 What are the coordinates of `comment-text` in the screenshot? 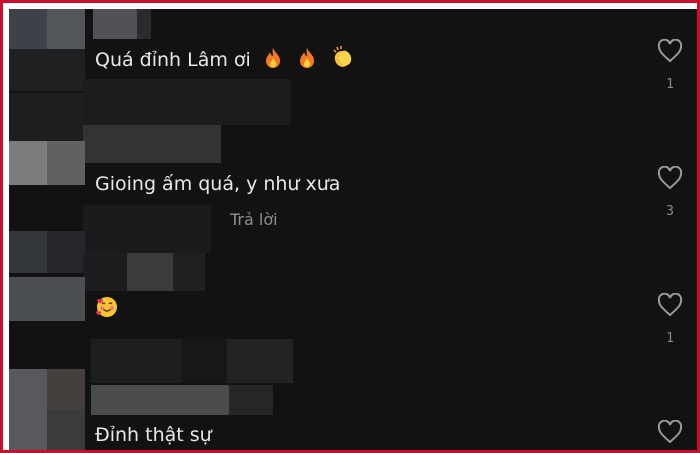 It's located at (107, 310).